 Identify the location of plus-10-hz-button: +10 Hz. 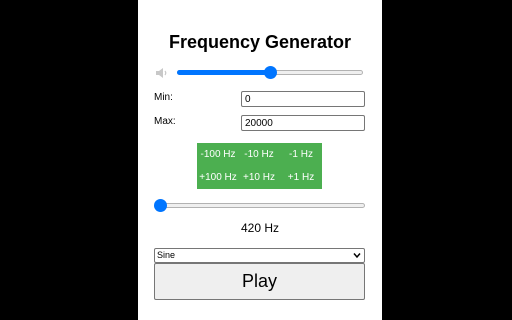
(259, 178).